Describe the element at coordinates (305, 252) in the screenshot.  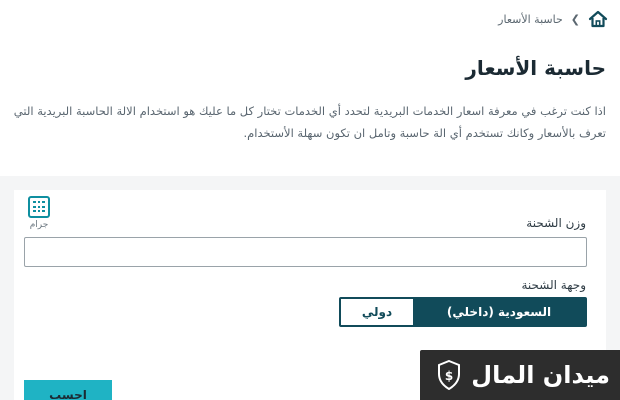
I see `weight-input` at that location.